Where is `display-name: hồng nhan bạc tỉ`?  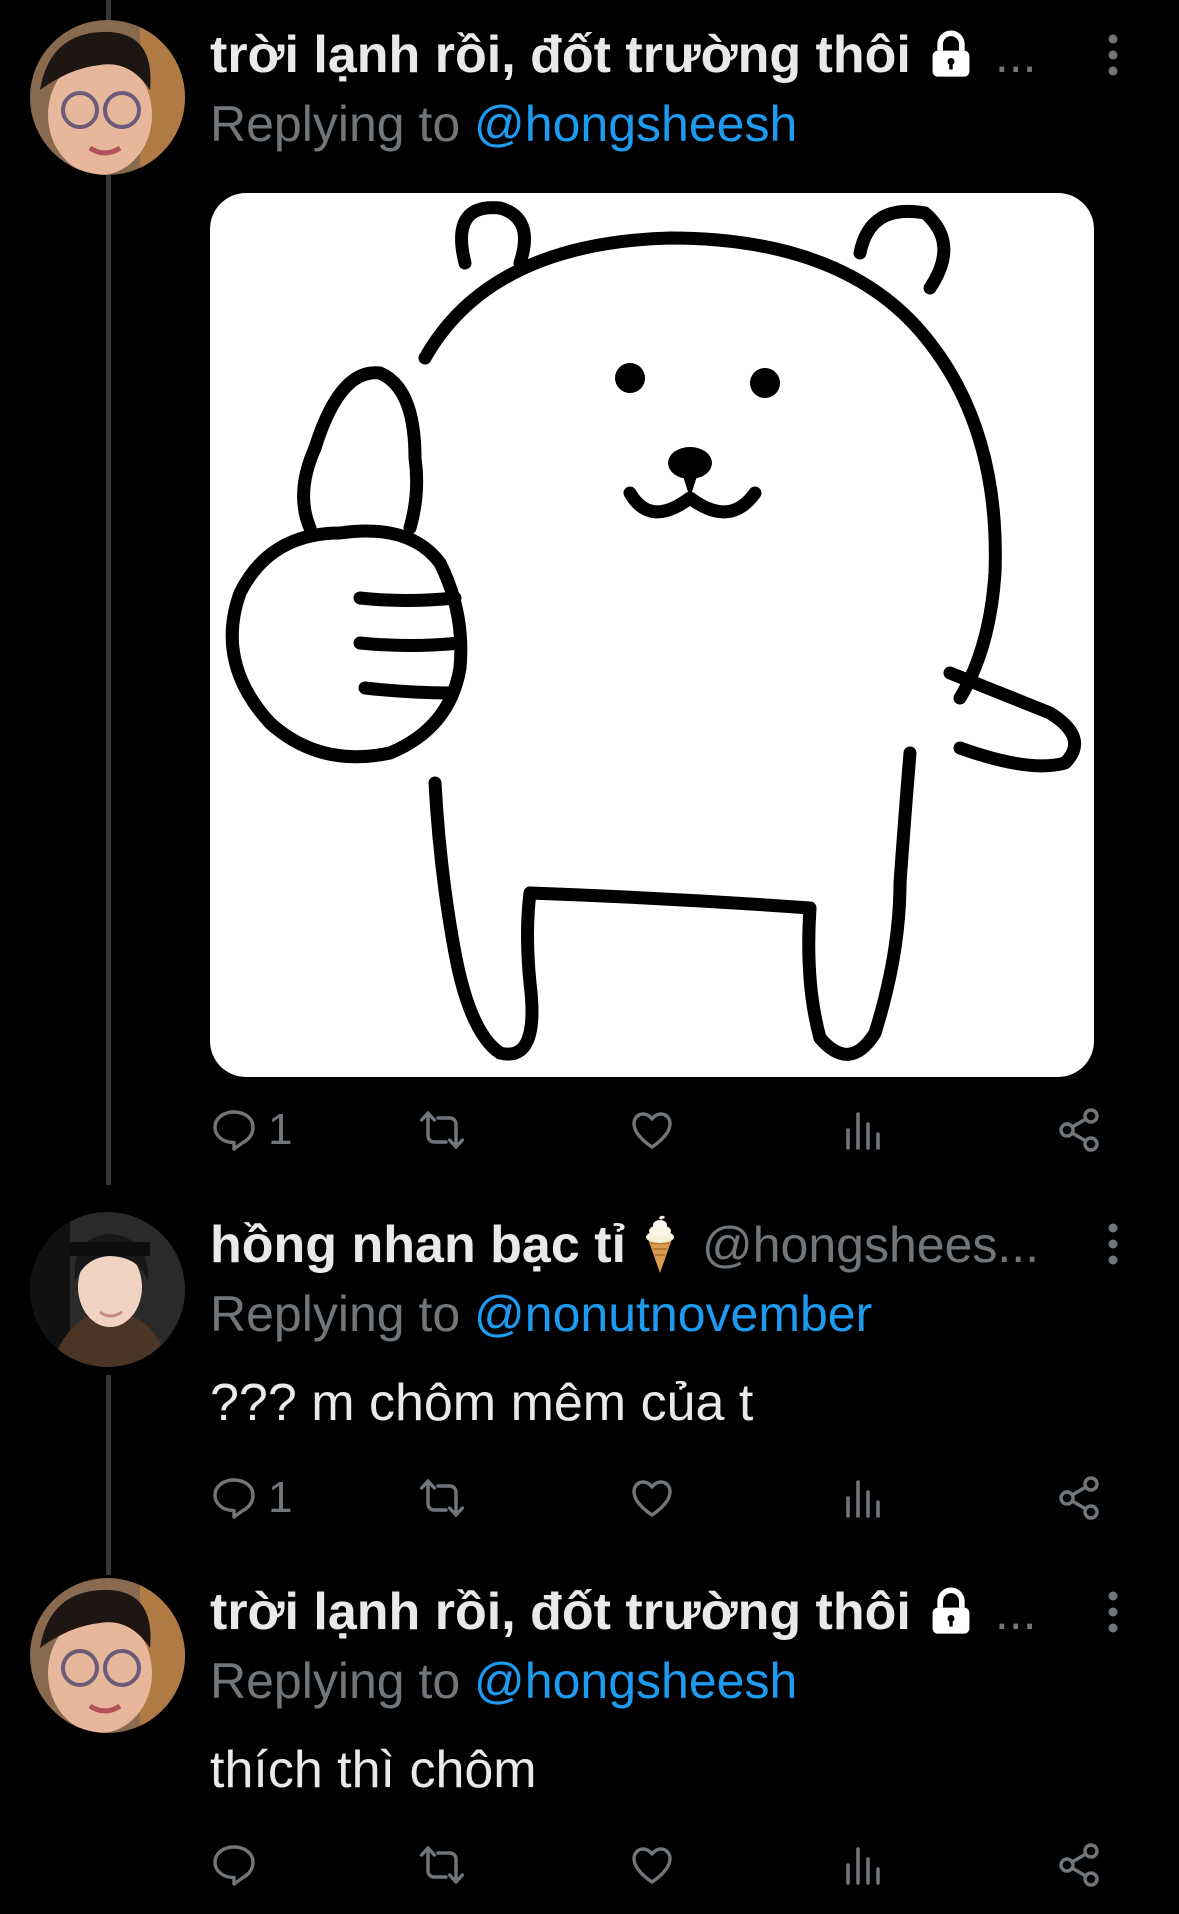
display-name: hồng nhan bạc tỉ is located at coordinates (418, 1245).